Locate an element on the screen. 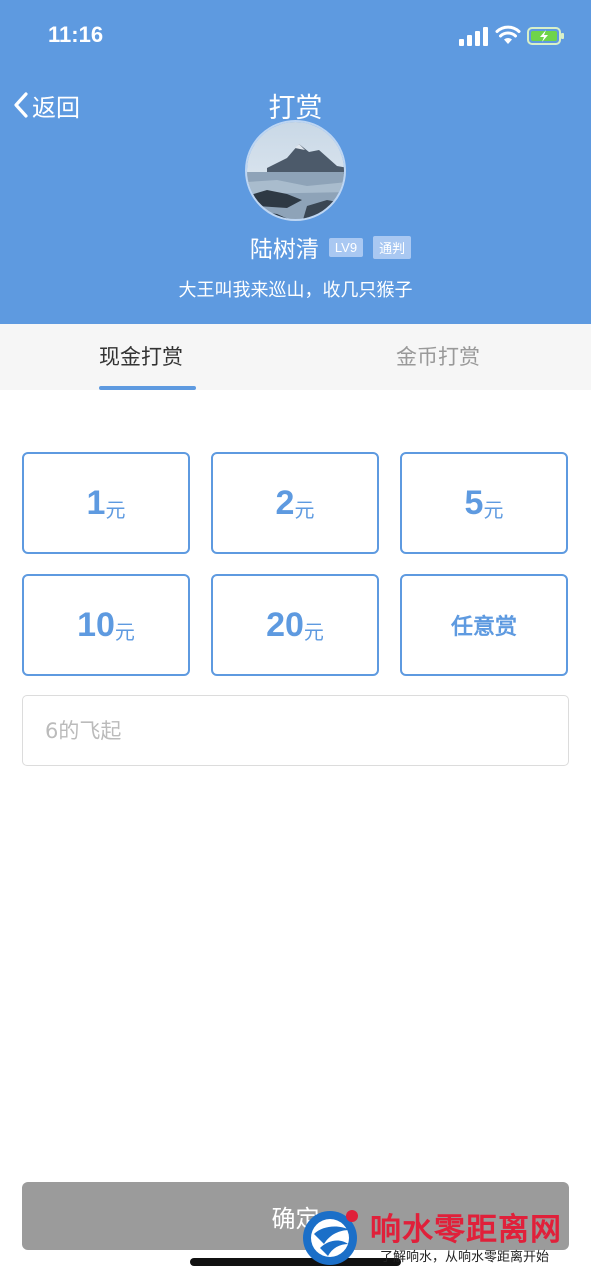 The width and height of the screenshot is (591, 1280). amount-button-2: 2元 is located at coordinates (295, 503).